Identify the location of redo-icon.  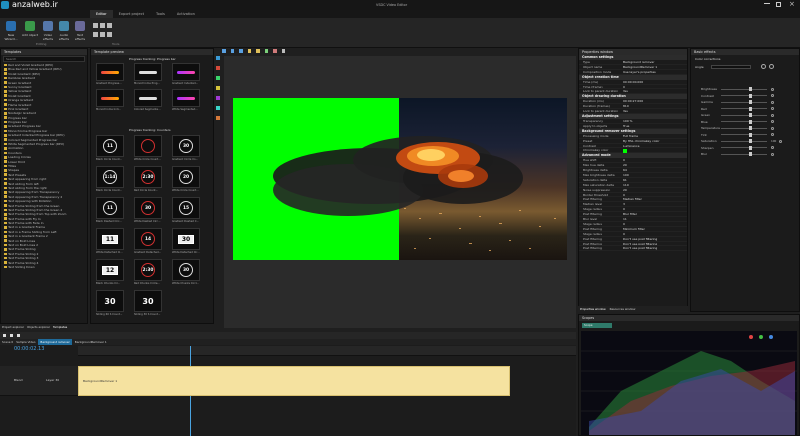
(102, 34).